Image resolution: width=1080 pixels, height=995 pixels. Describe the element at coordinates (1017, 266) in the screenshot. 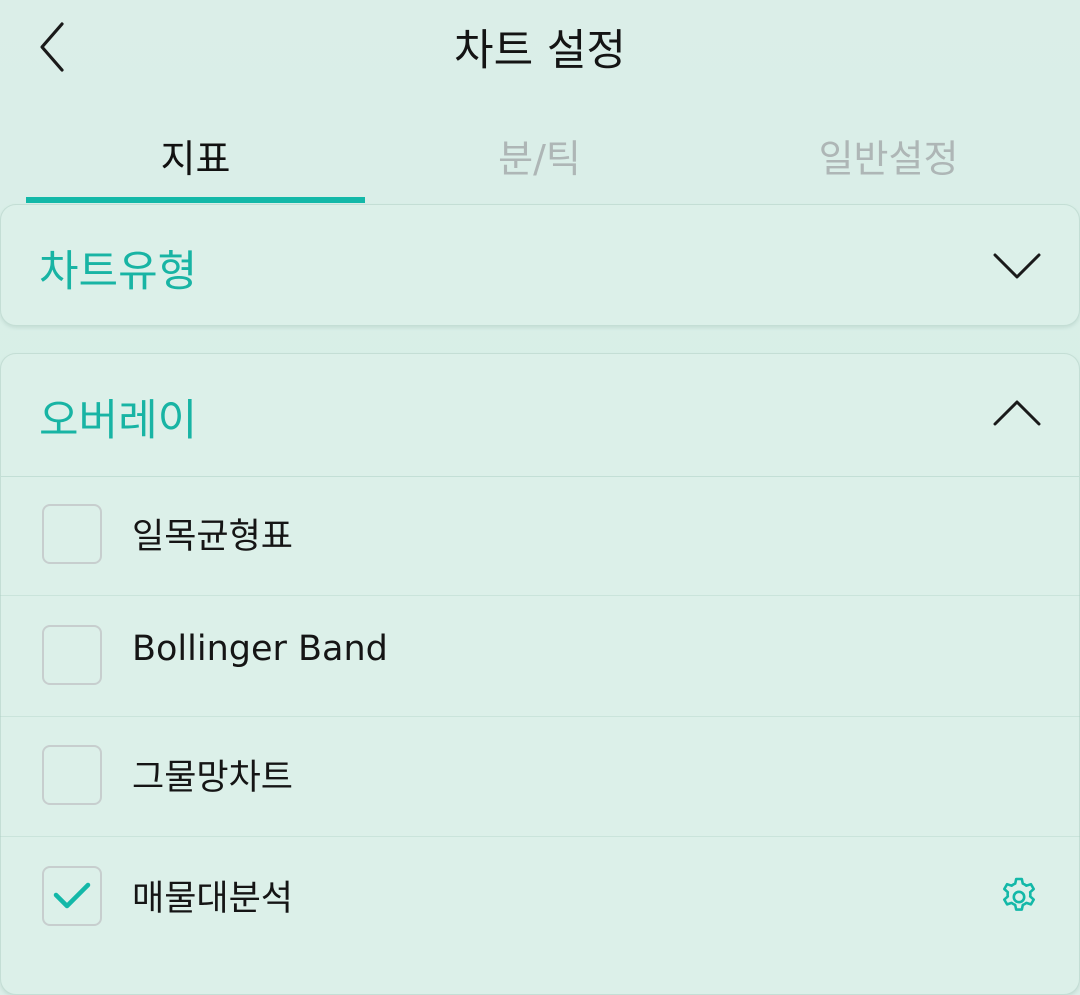

I see `chevron-down-icon` at that location.